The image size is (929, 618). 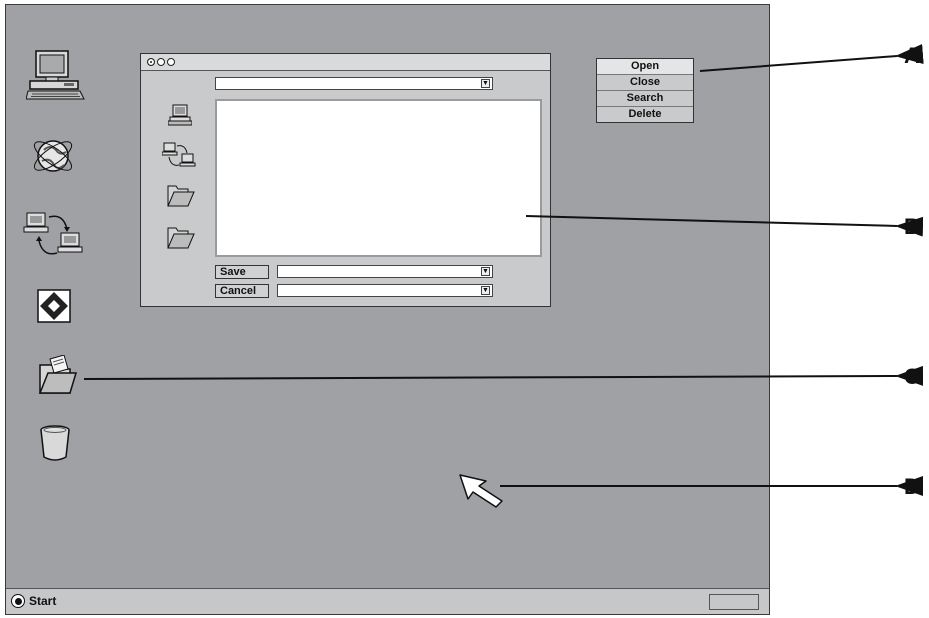 What do you see at coordinates (645, 83) in the screenshot?
I see `menu-item-close: Close` at bounding box center [645, 83].